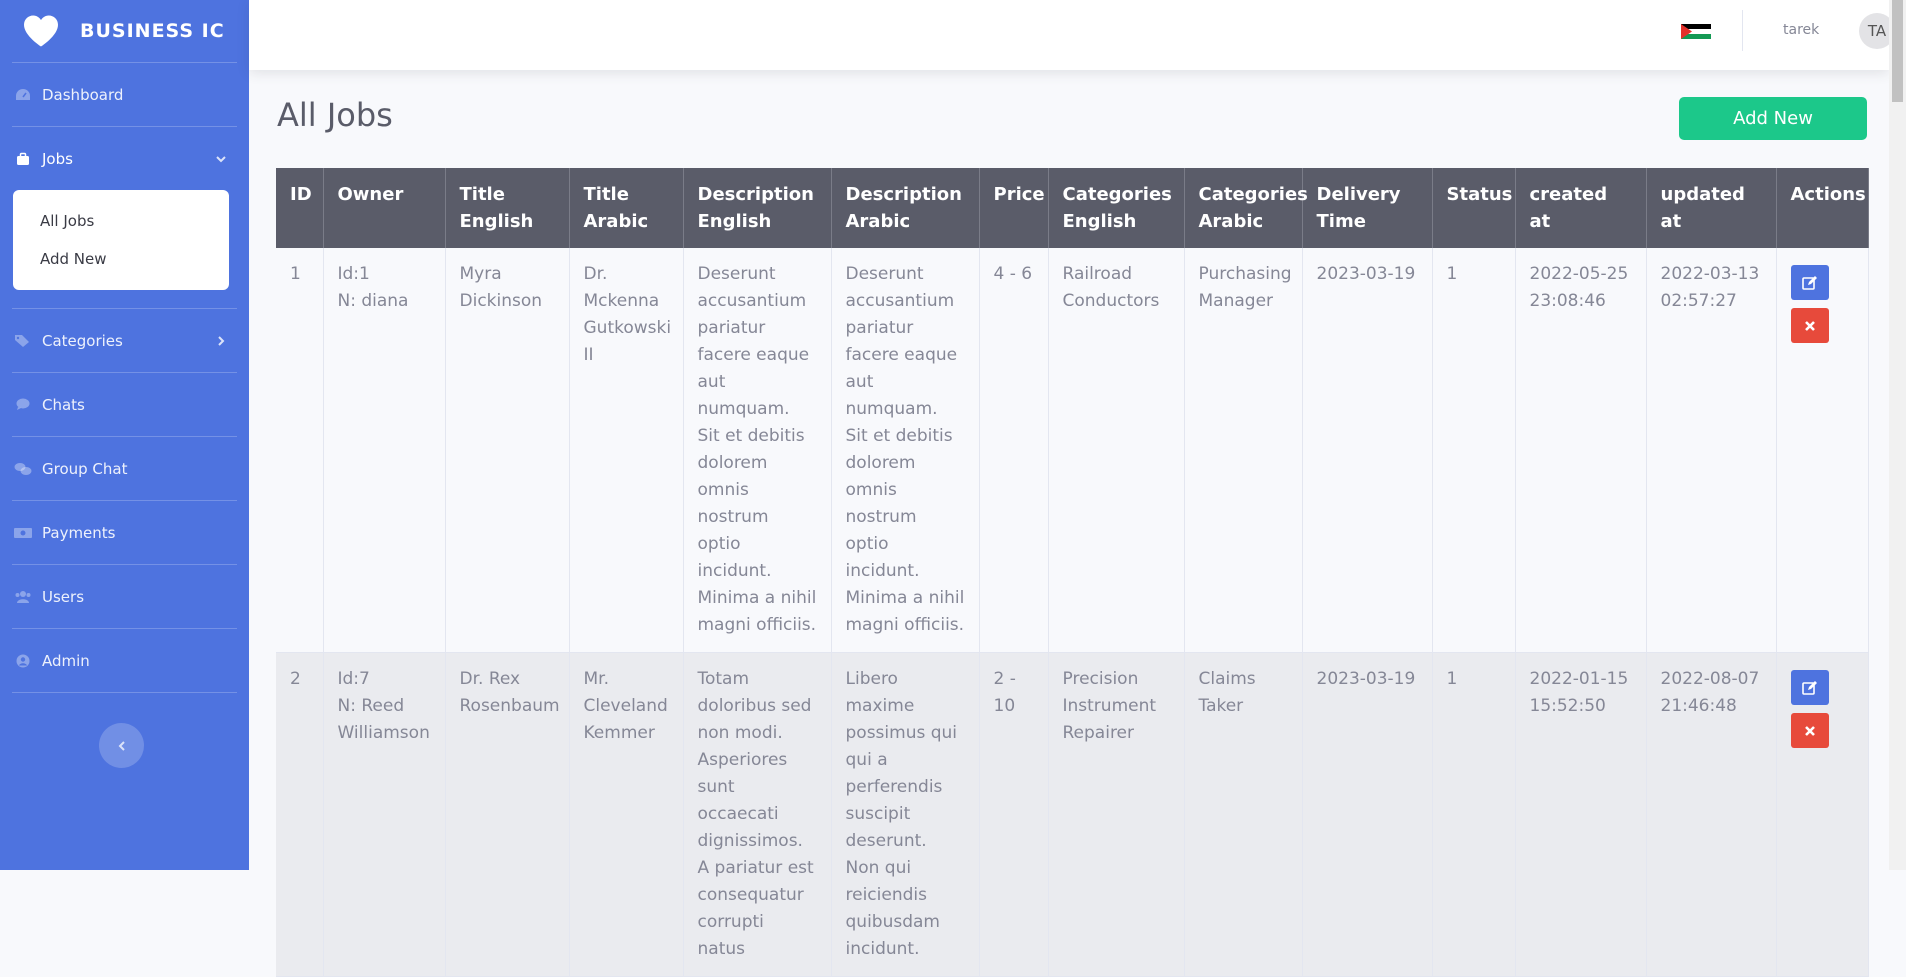  I want to click on sidebar-item-jobs: Jobs, so click(124, 158).